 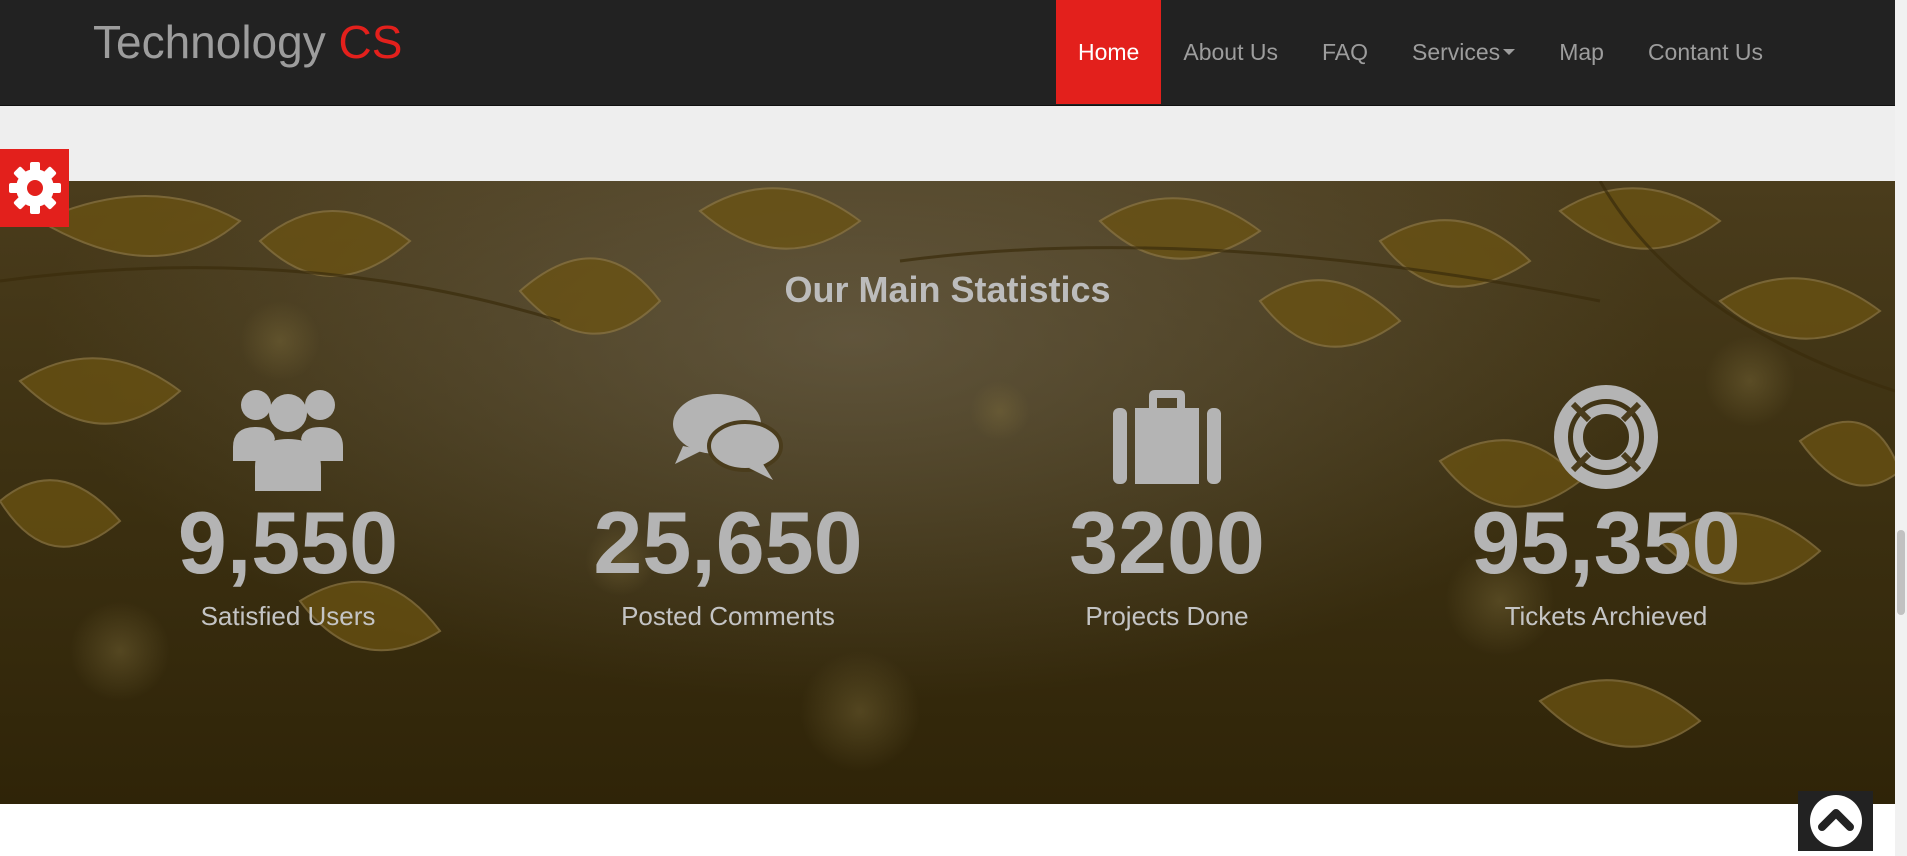 I want to click on stat-value: 3200, so click(x=1167, y=542).